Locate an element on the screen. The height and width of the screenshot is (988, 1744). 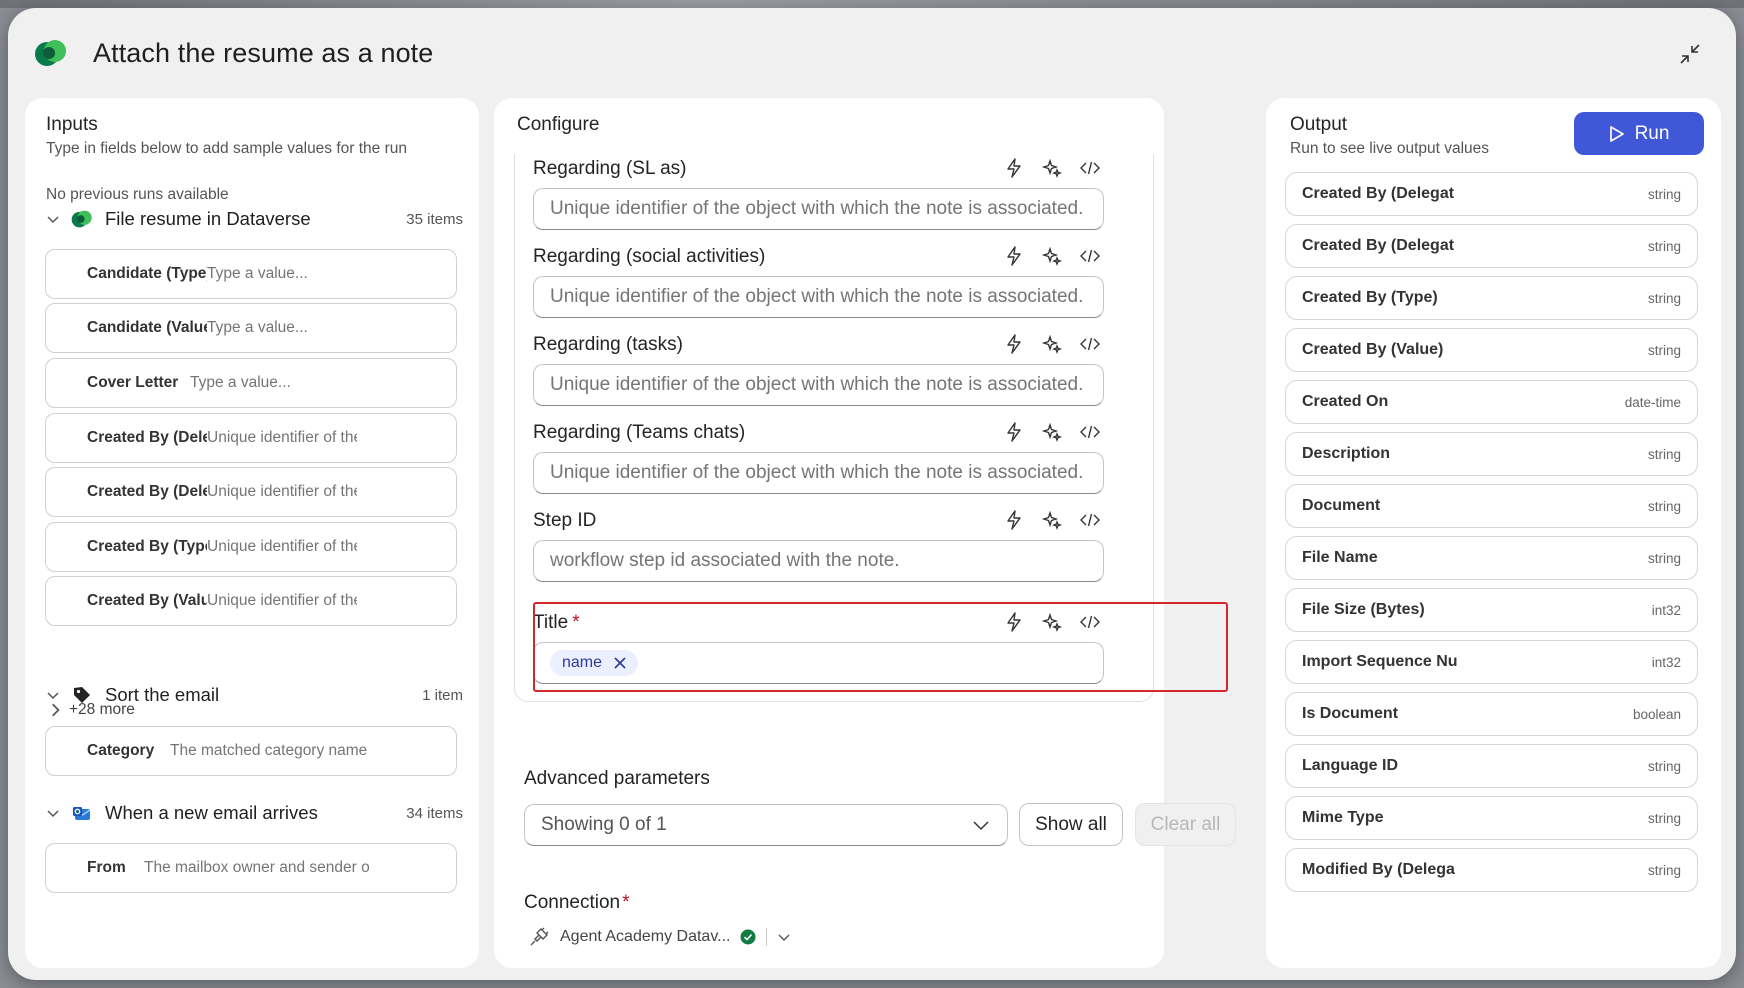
candidate-value-input is located at coordinates (282, 328).